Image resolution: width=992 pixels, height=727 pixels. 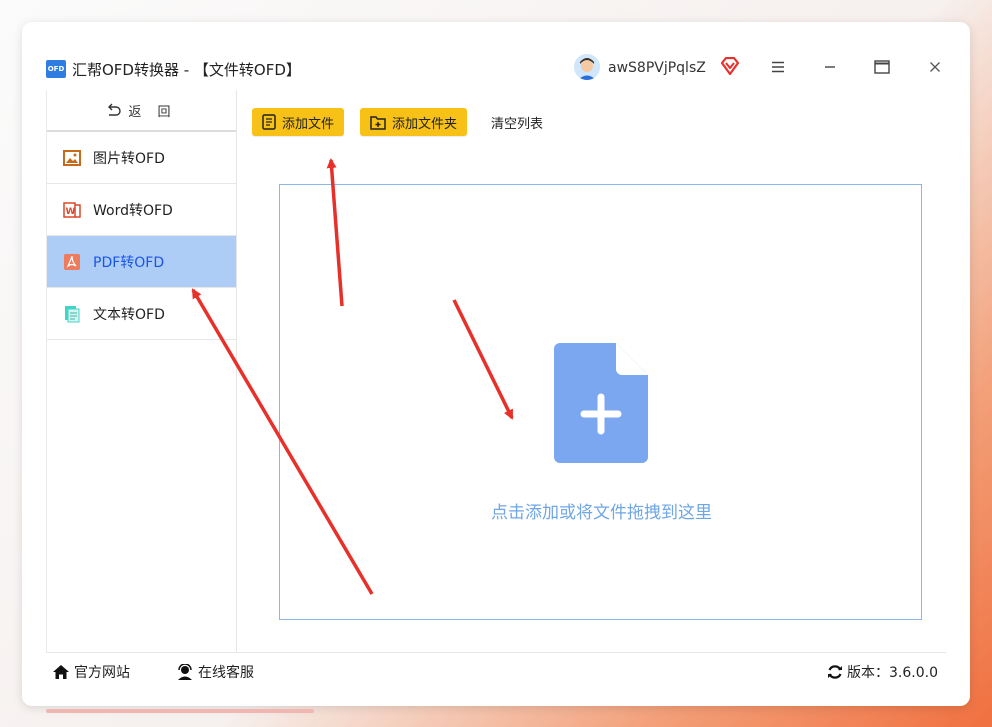 What do you see at coordinates (587, 67) in the screenshot?
I see `user-avatar` at bounding box center [587, 67].